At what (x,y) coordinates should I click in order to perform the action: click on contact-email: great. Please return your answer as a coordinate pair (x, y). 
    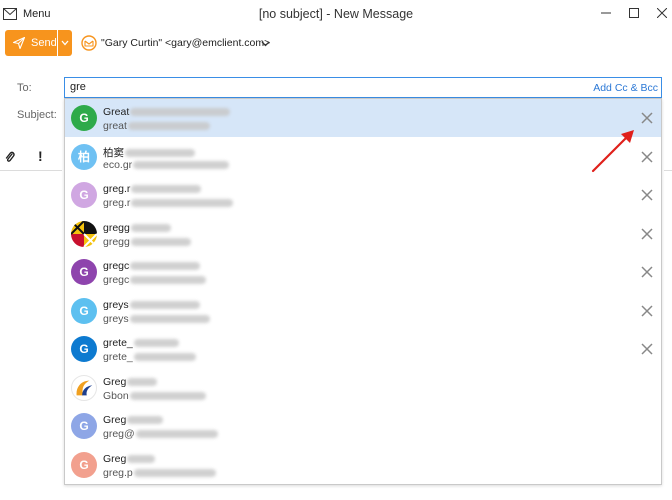
    Looking at the image, I should click on (156, 126).